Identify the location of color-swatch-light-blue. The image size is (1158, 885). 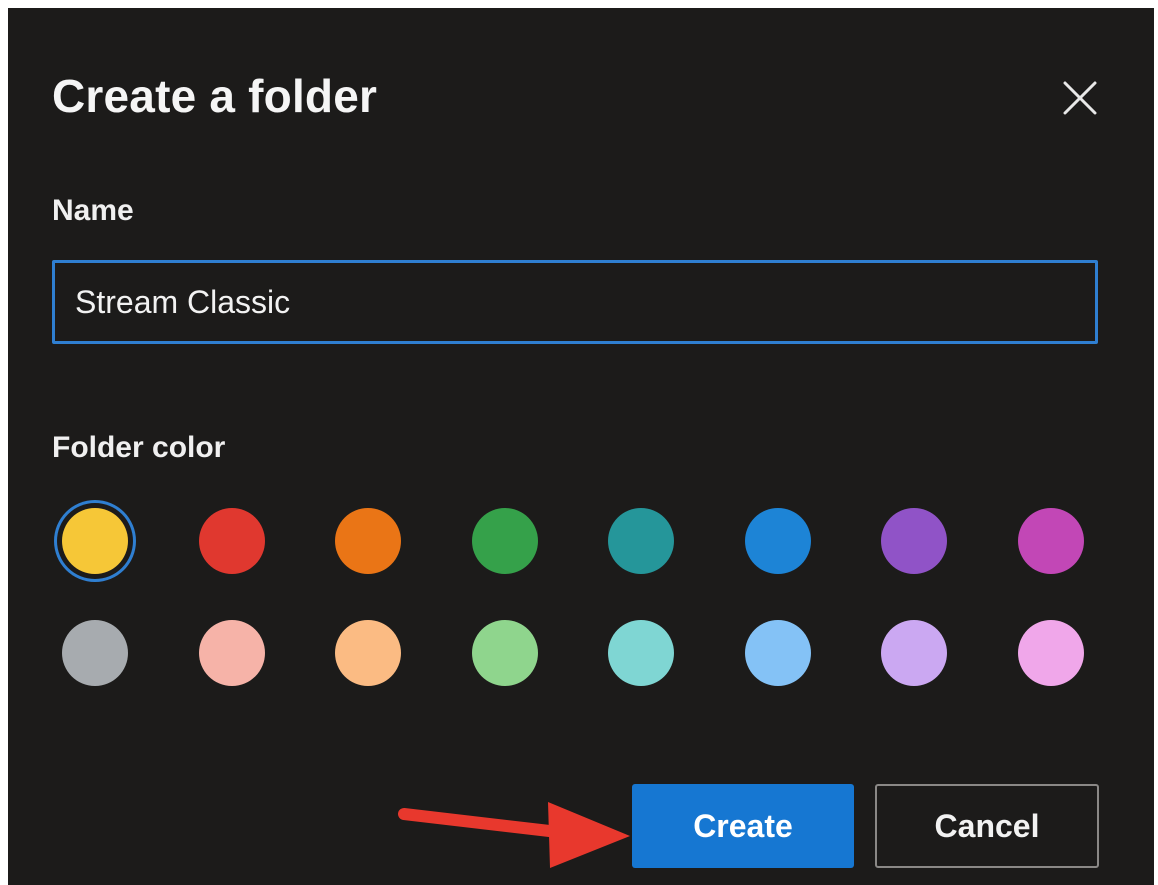
(777, 653).